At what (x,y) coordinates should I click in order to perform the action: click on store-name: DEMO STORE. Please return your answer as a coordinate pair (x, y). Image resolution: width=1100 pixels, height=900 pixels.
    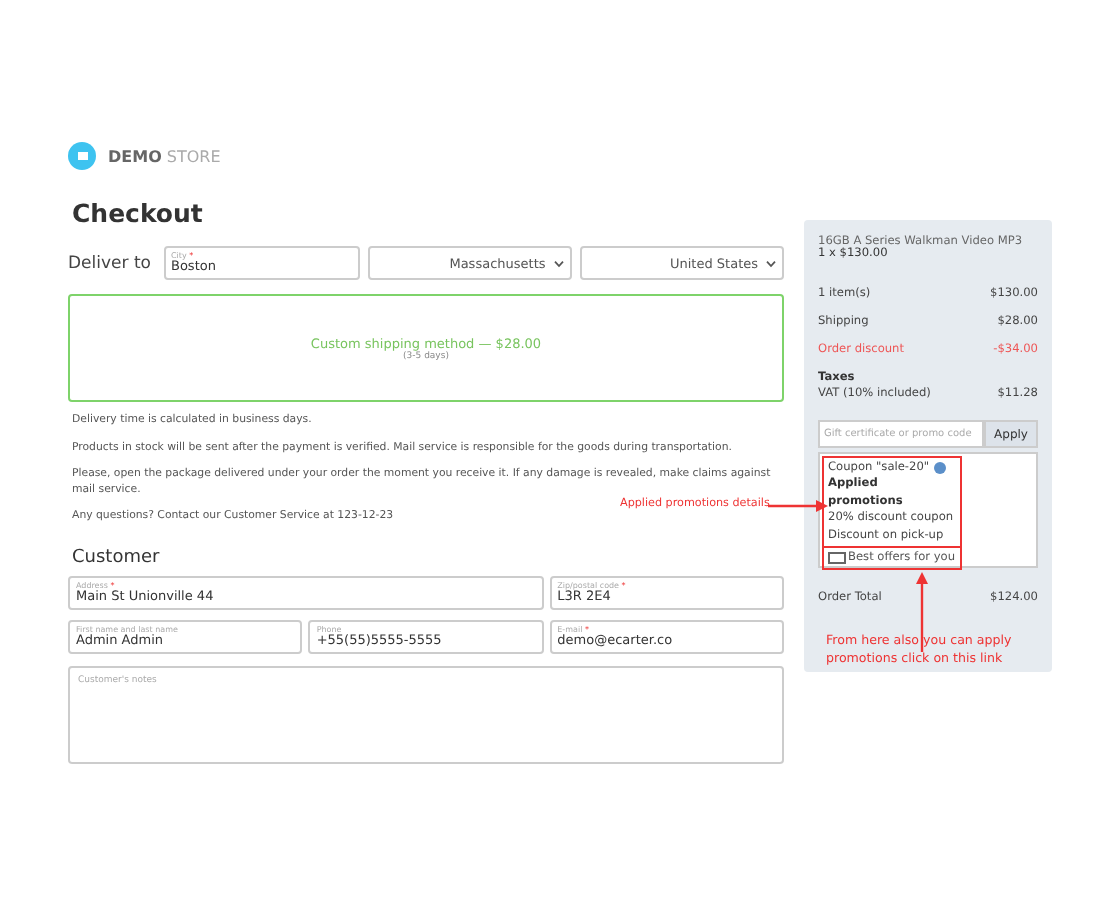
    Looking at the image, I should click on (164, 156).